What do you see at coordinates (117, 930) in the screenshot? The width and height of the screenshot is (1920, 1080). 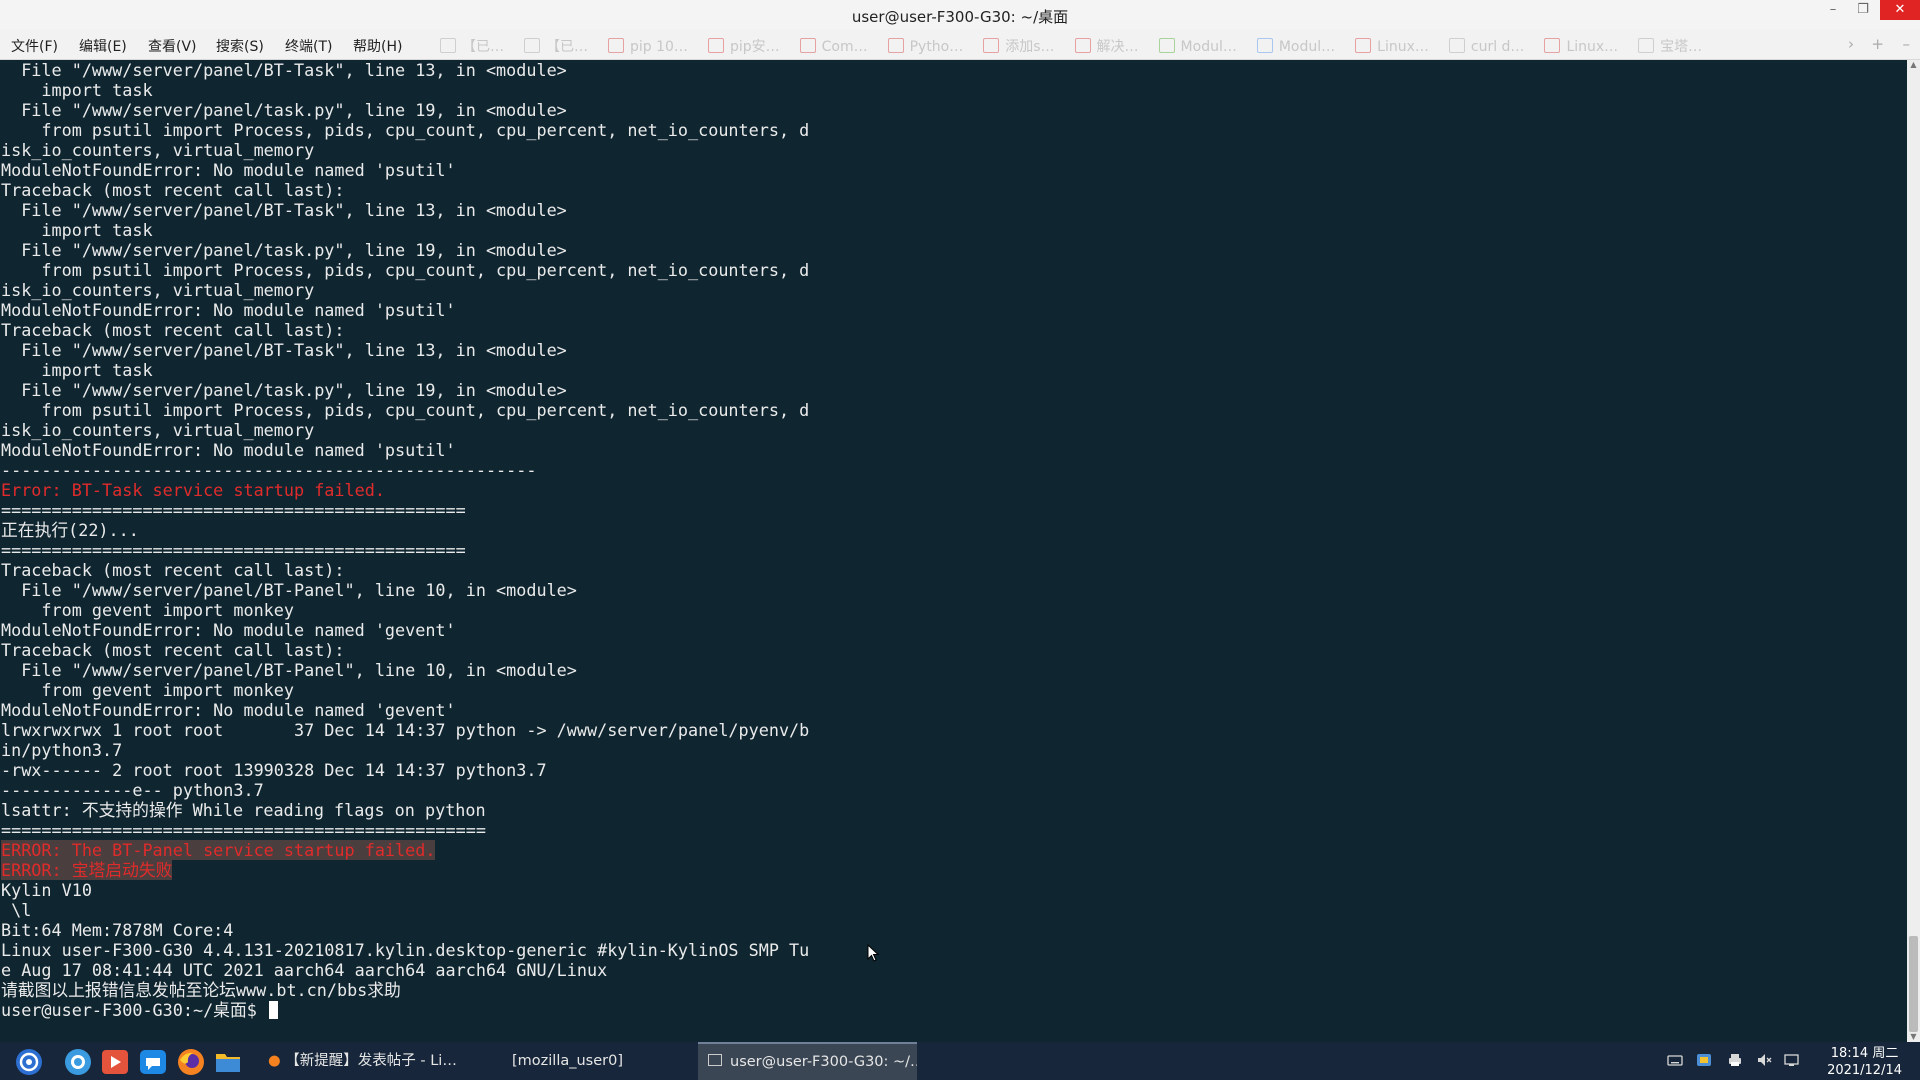 I see `terminal-line-text: Bit:64 Mem:7878M Core:4` at bounding box center [117, 930].